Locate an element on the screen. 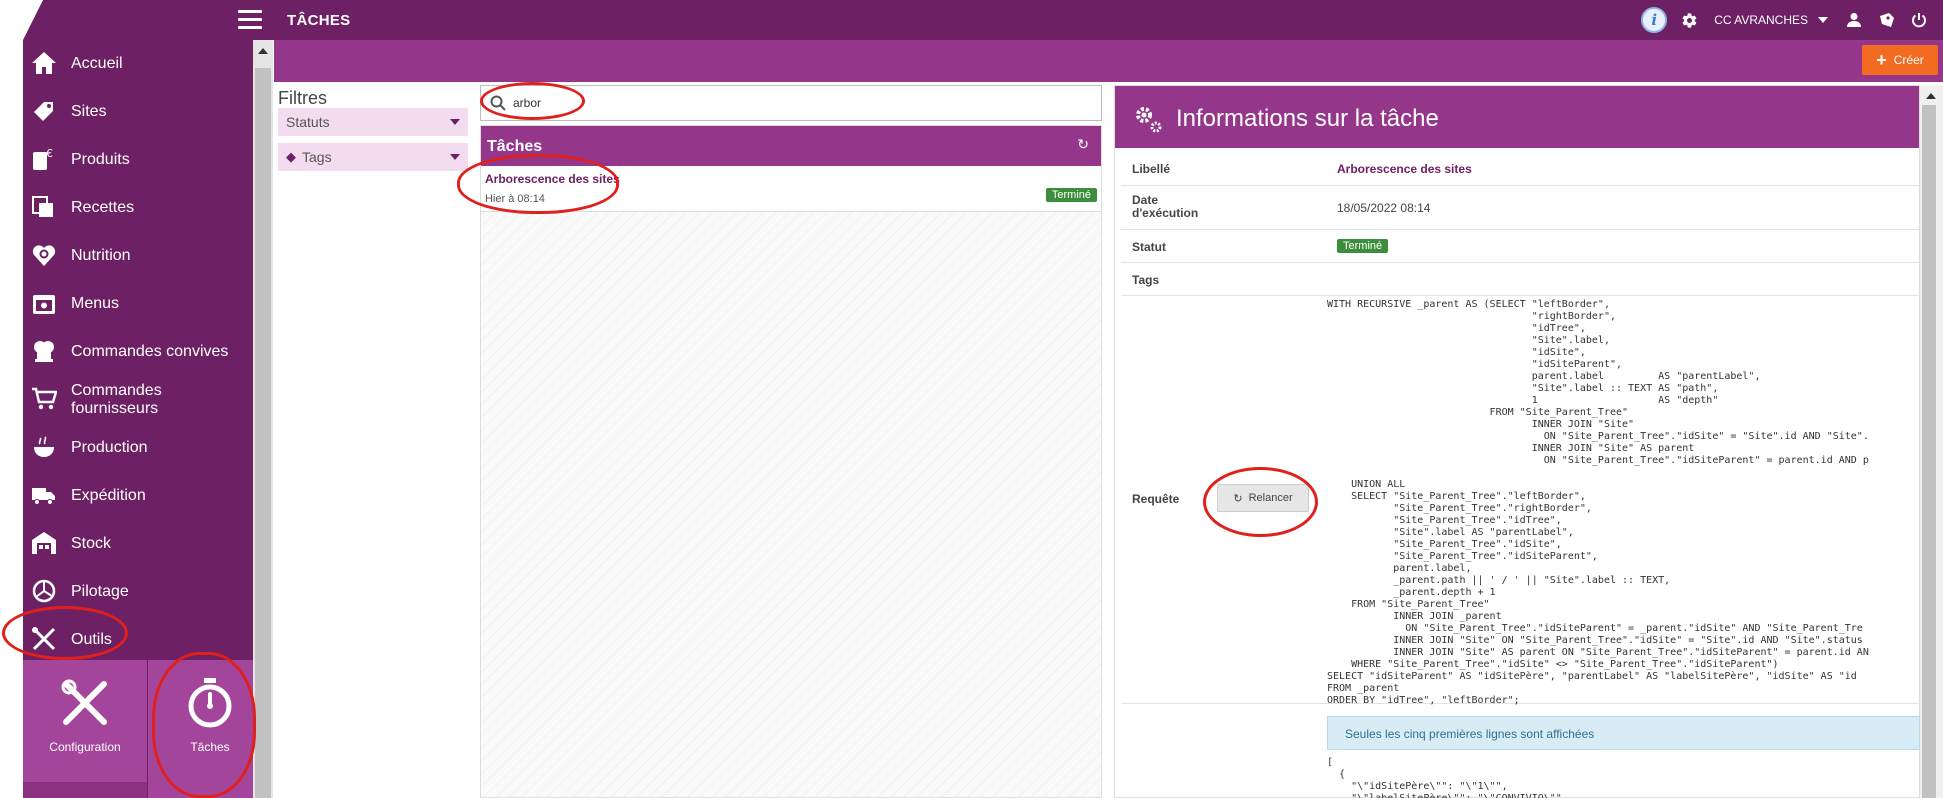 This screenshot has width=1943, height=798. sidebar-item-outils: Outils is located at coordinates (138, 640).